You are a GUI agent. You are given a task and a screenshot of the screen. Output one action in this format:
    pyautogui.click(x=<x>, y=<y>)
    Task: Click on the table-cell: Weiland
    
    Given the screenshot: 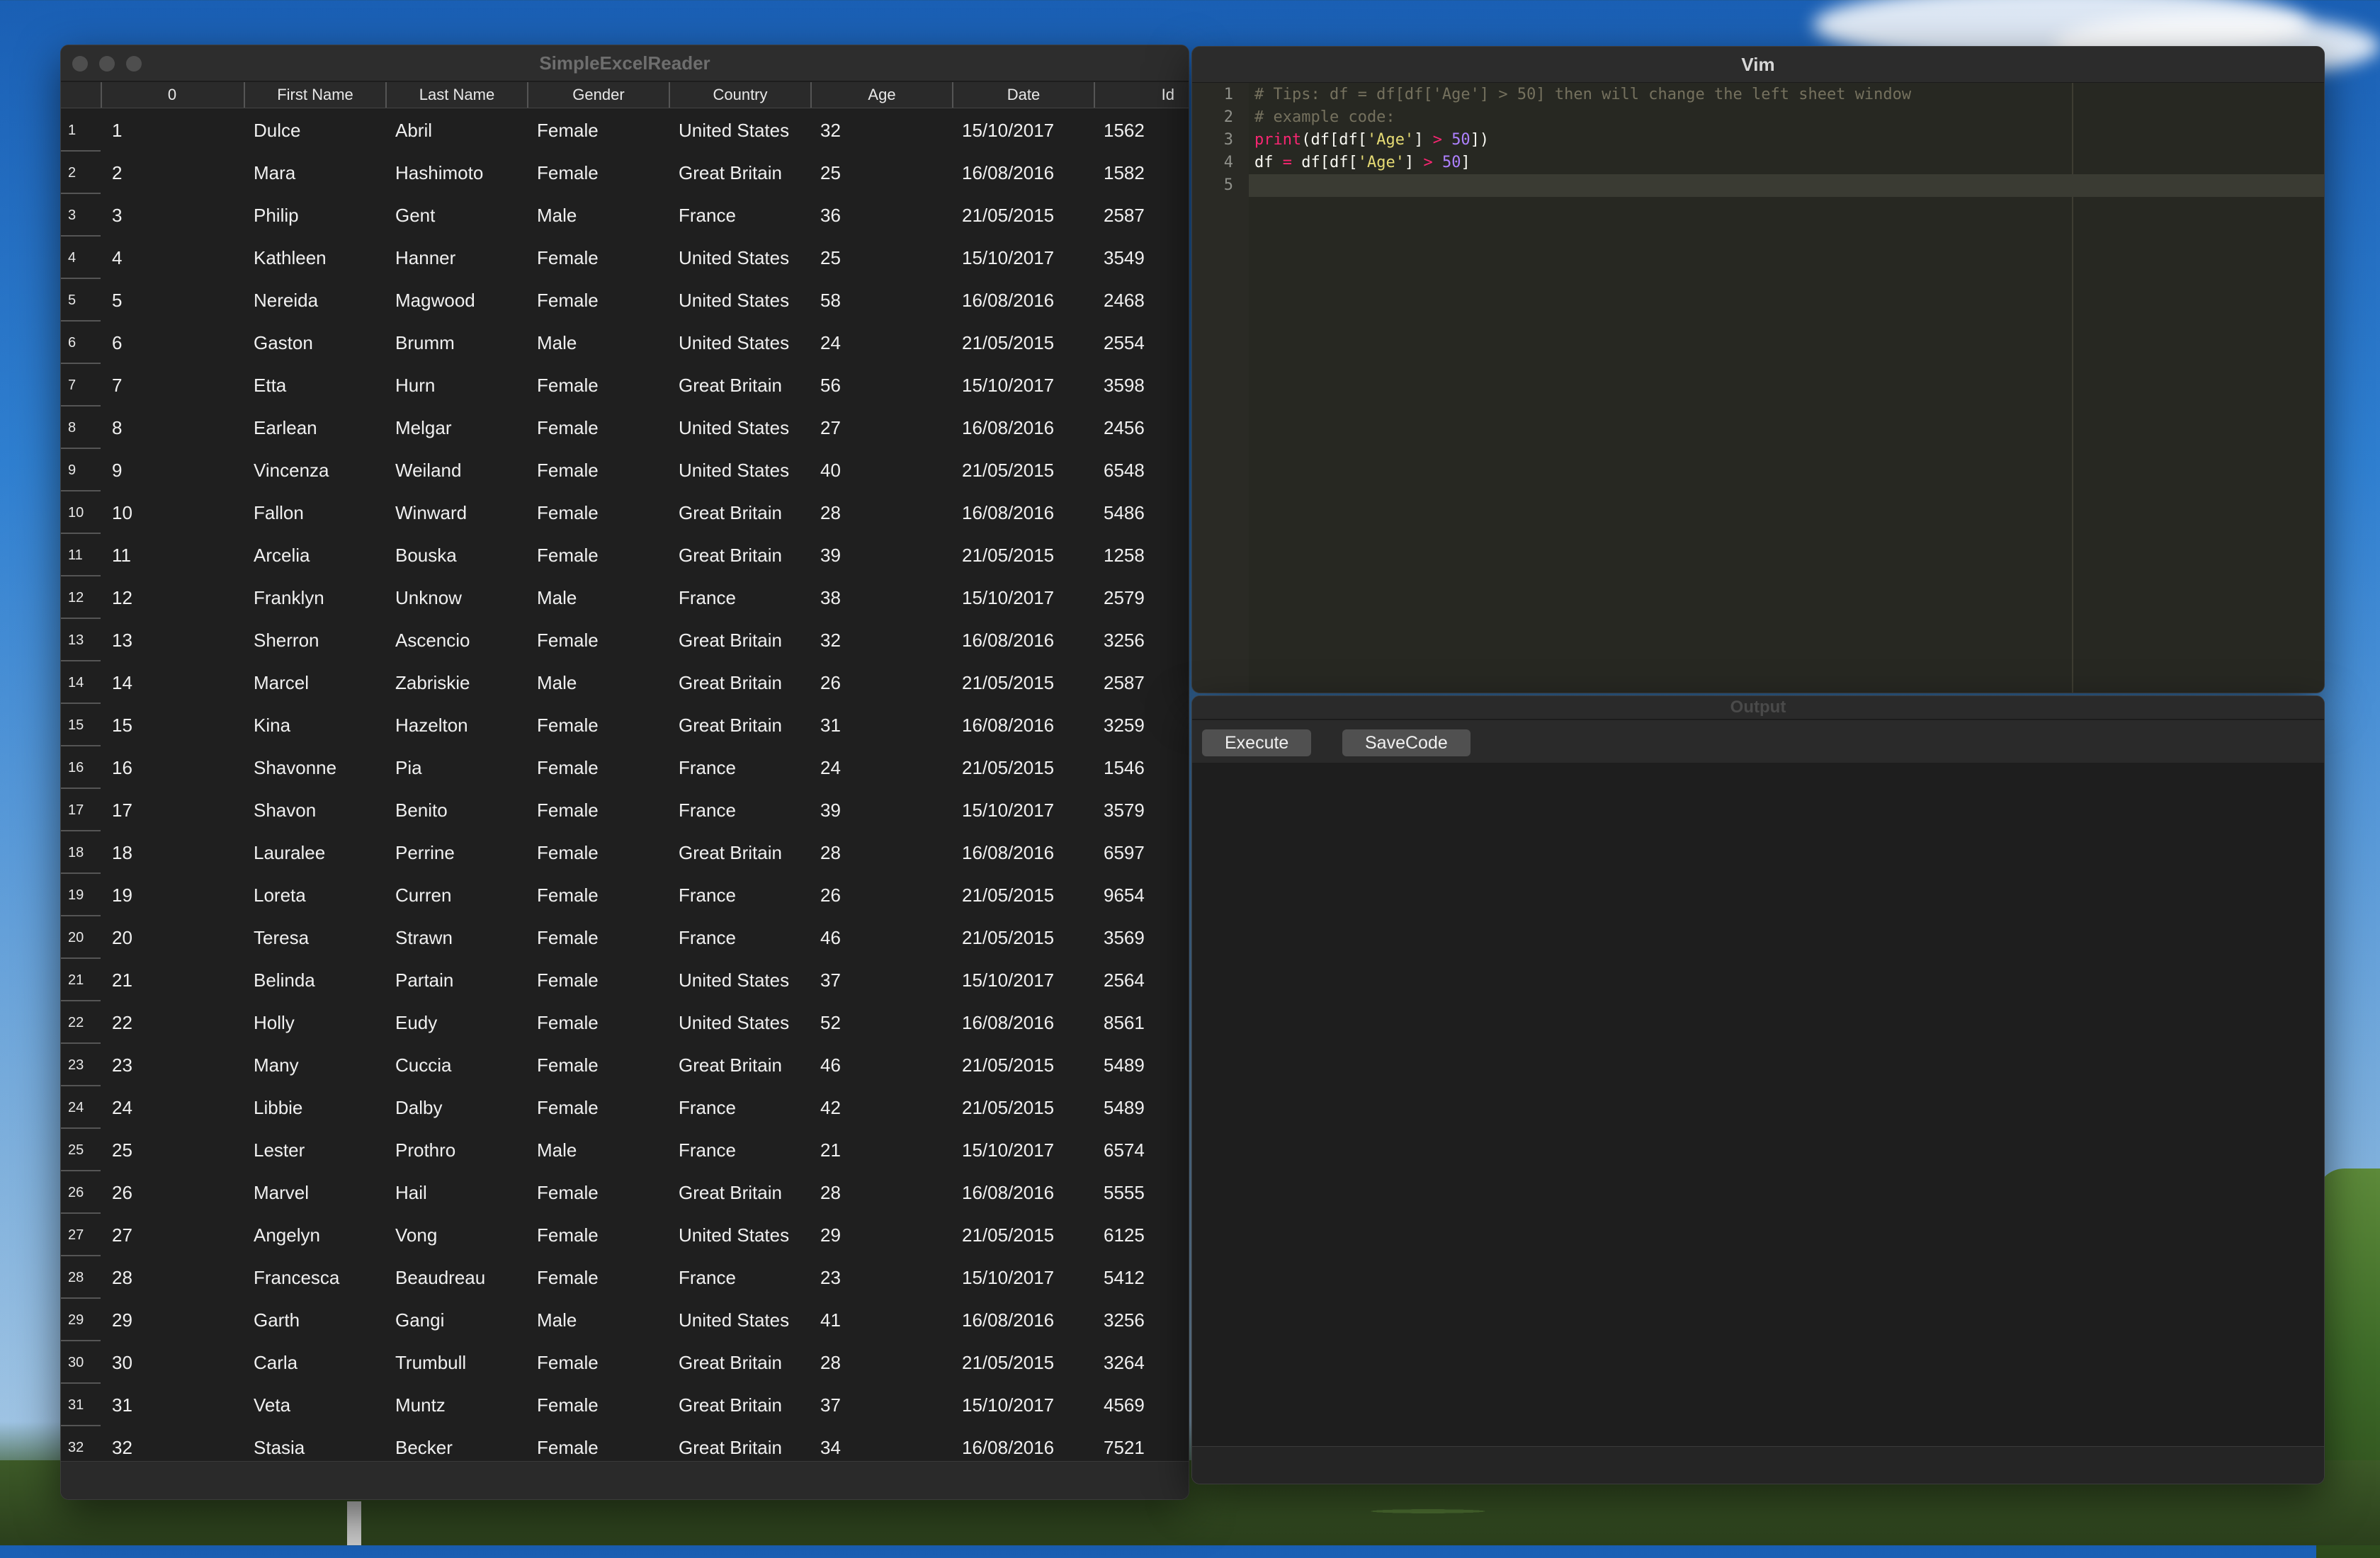 What is the action you would take?
    pyautogui.click(x=428, y=470)
    